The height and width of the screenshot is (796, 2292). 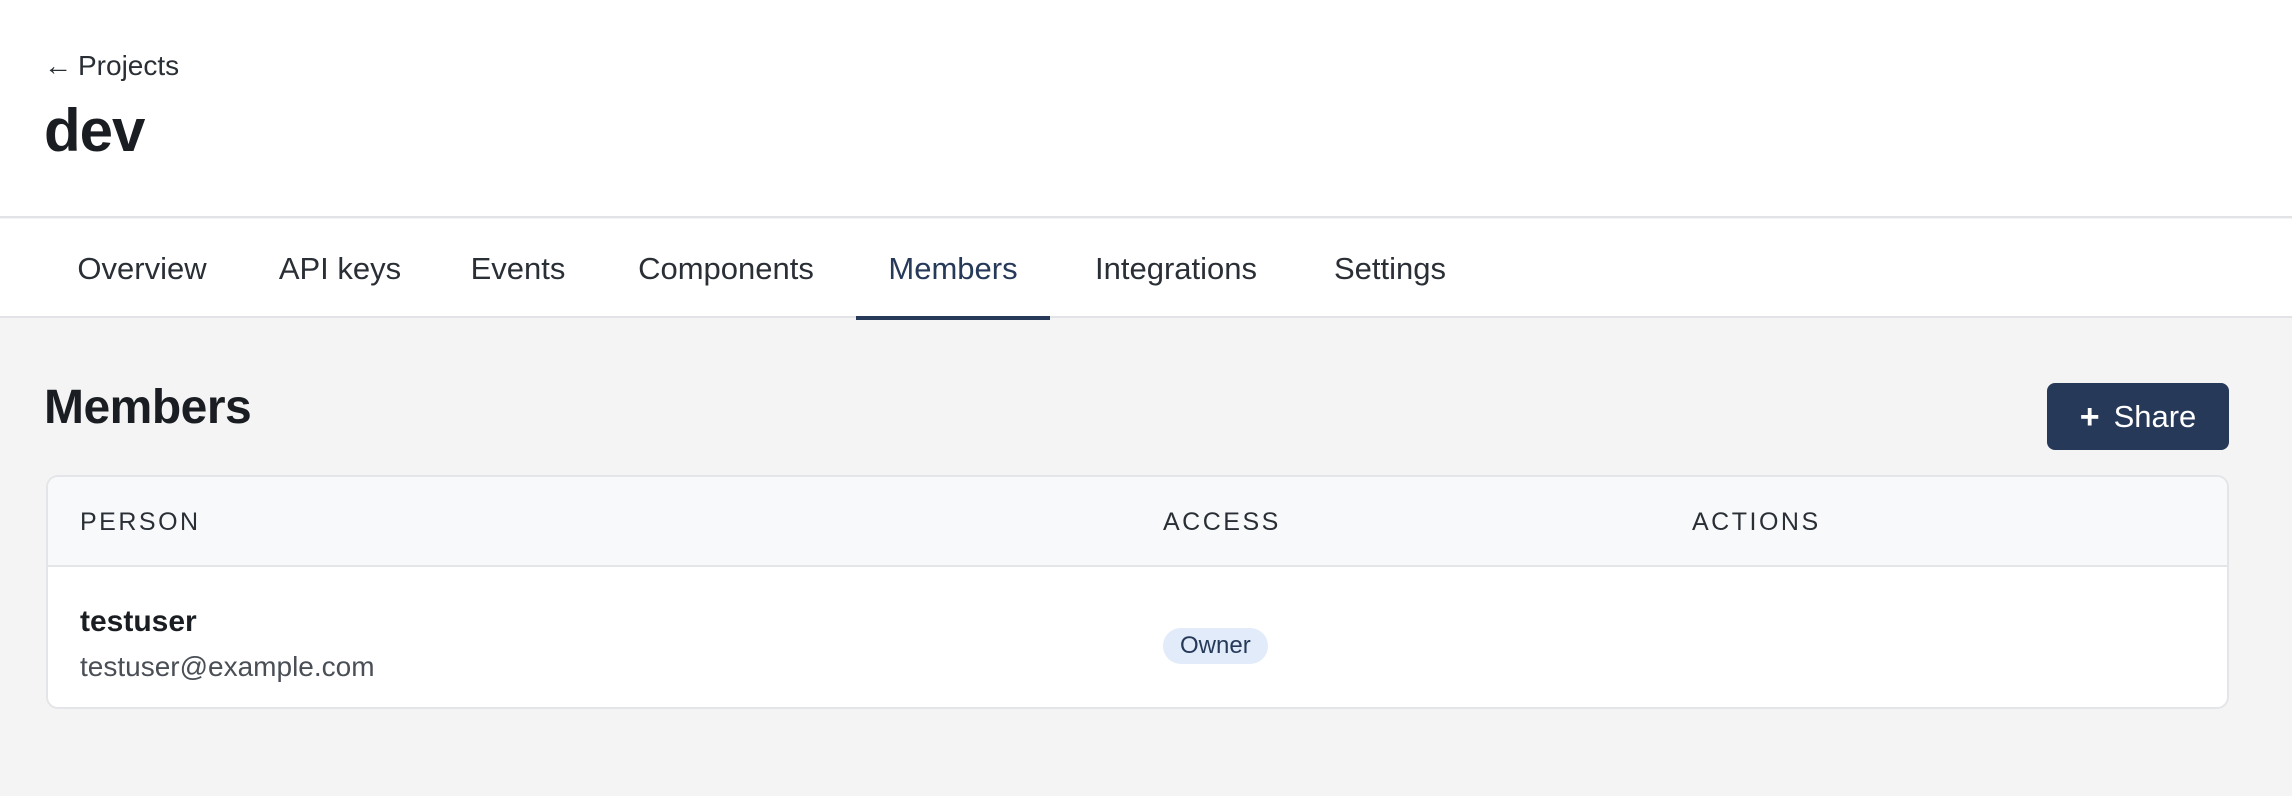 I want to click on column-header-person: PERSON, so click(x=140, y=521).